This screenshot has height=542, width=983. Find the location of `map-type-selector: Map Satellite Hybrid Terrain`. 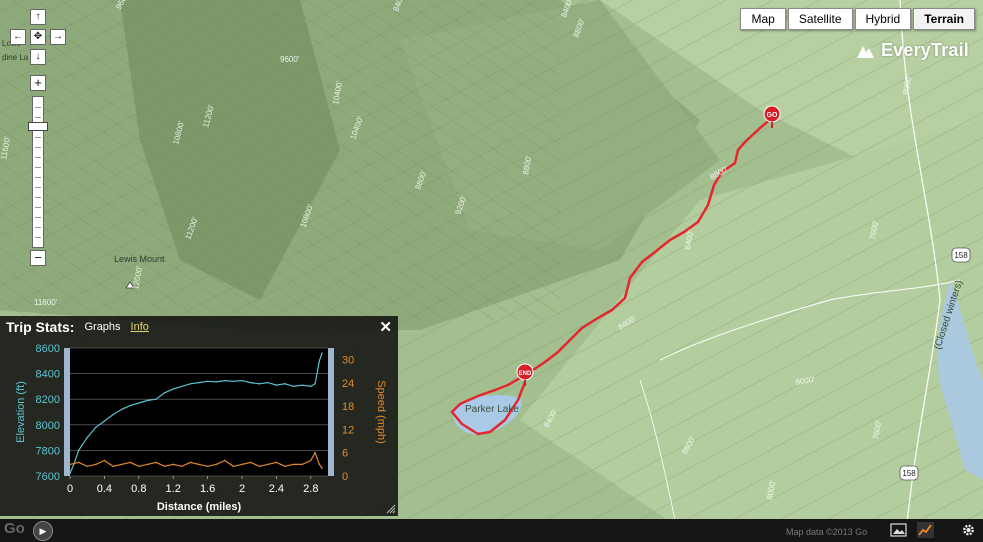

map-type-selector: Map Satellite Hybrid Terrain is located at coordinates (857, 19).